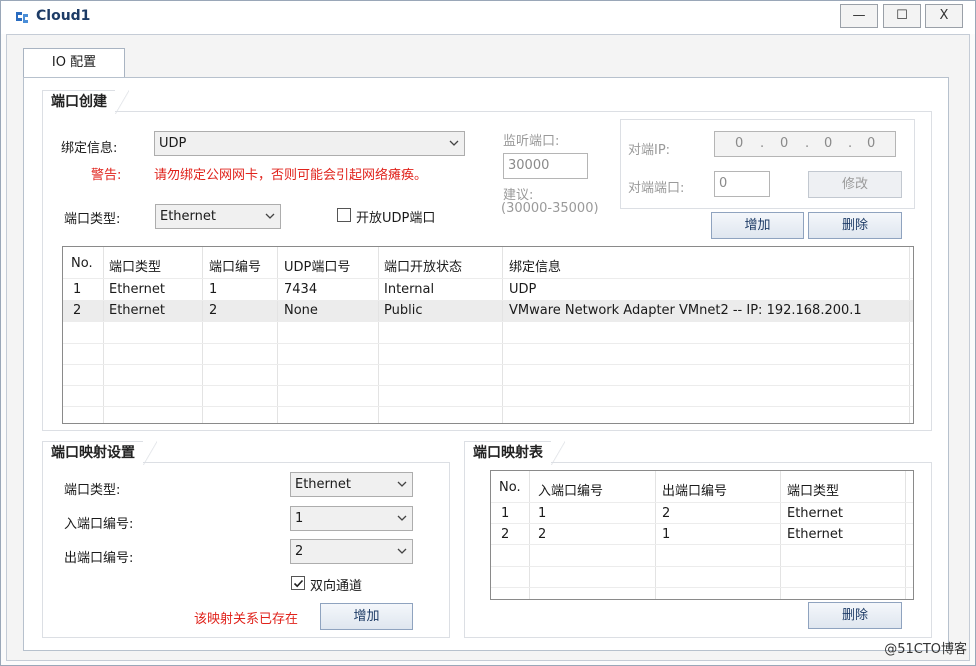  What do you see at coordinates (403, 310) in the screenshot?
I see `table-cell: Public` at bounding box center [403, 310].